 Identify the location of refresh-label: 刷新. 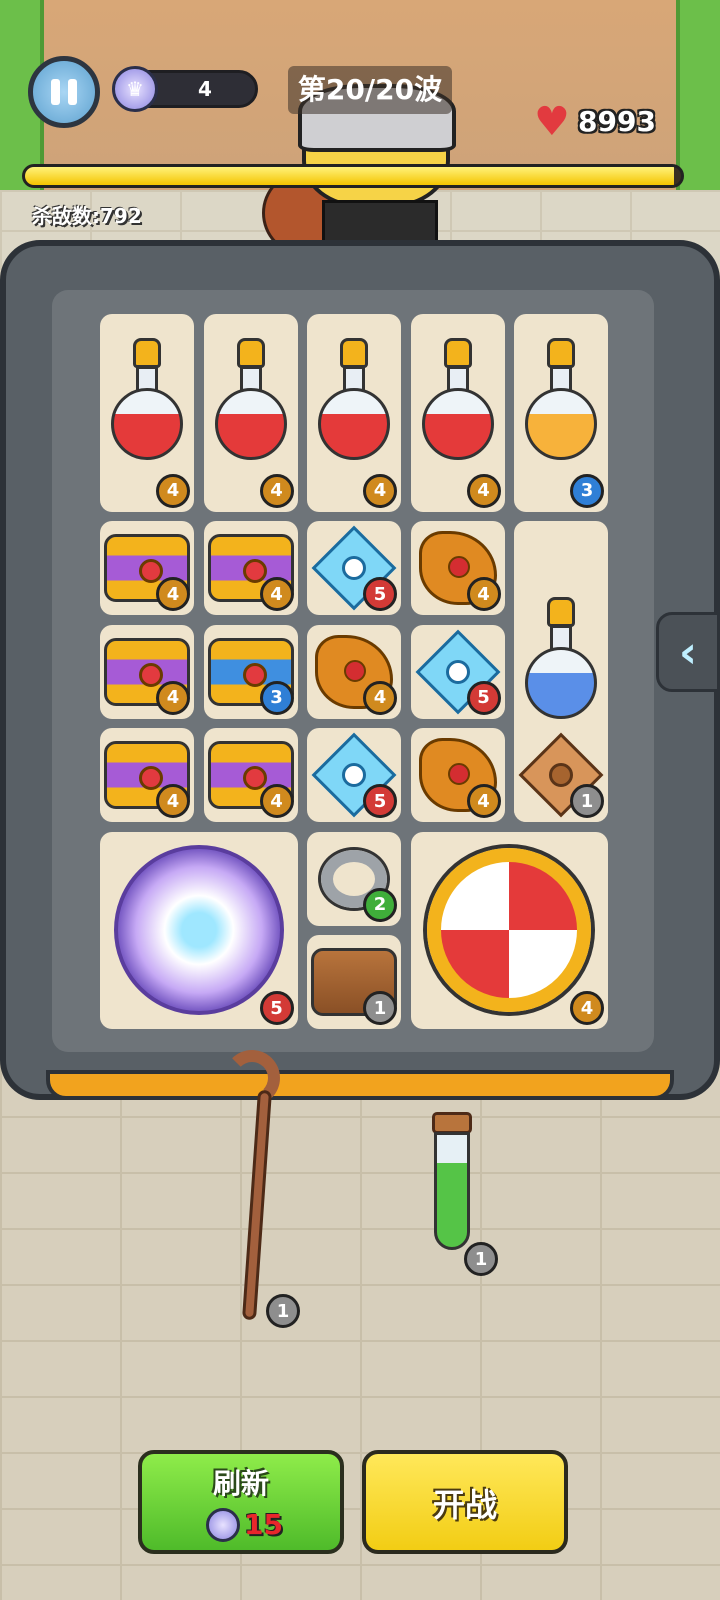
(240, 1483).